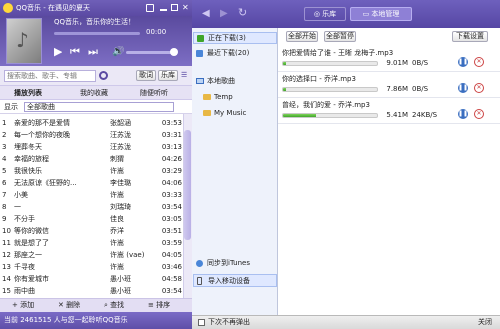  I want to click on next-icon: ⏭, so click(93, 52).